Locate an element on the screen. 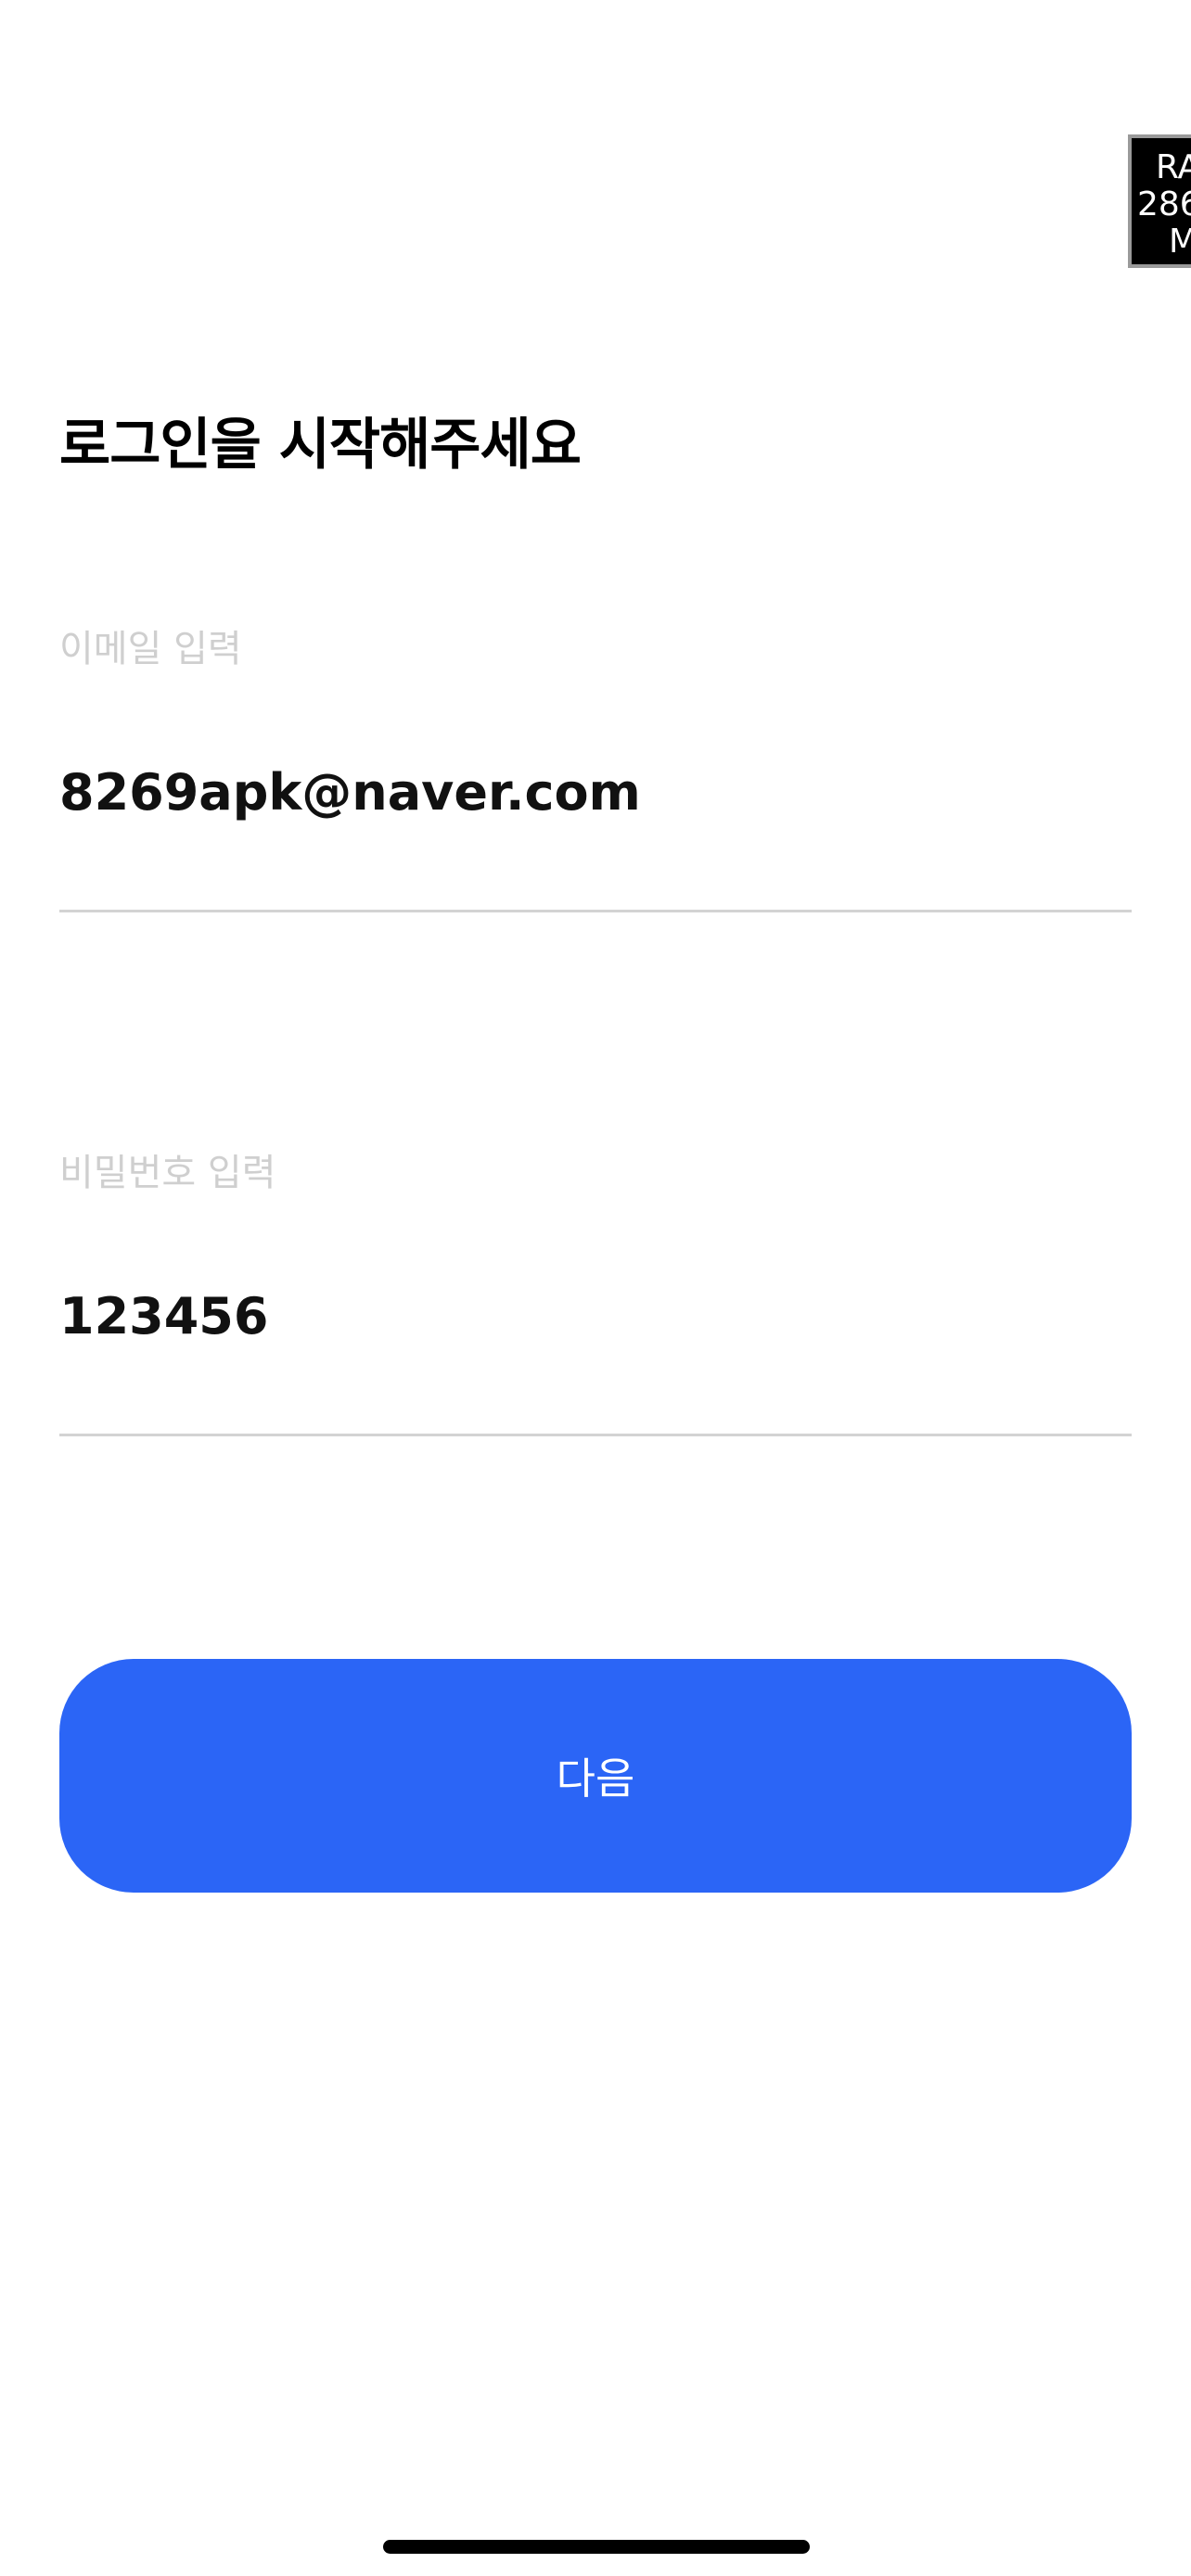  email-field: 이메일 입력 is located at coordinates (595, 769).